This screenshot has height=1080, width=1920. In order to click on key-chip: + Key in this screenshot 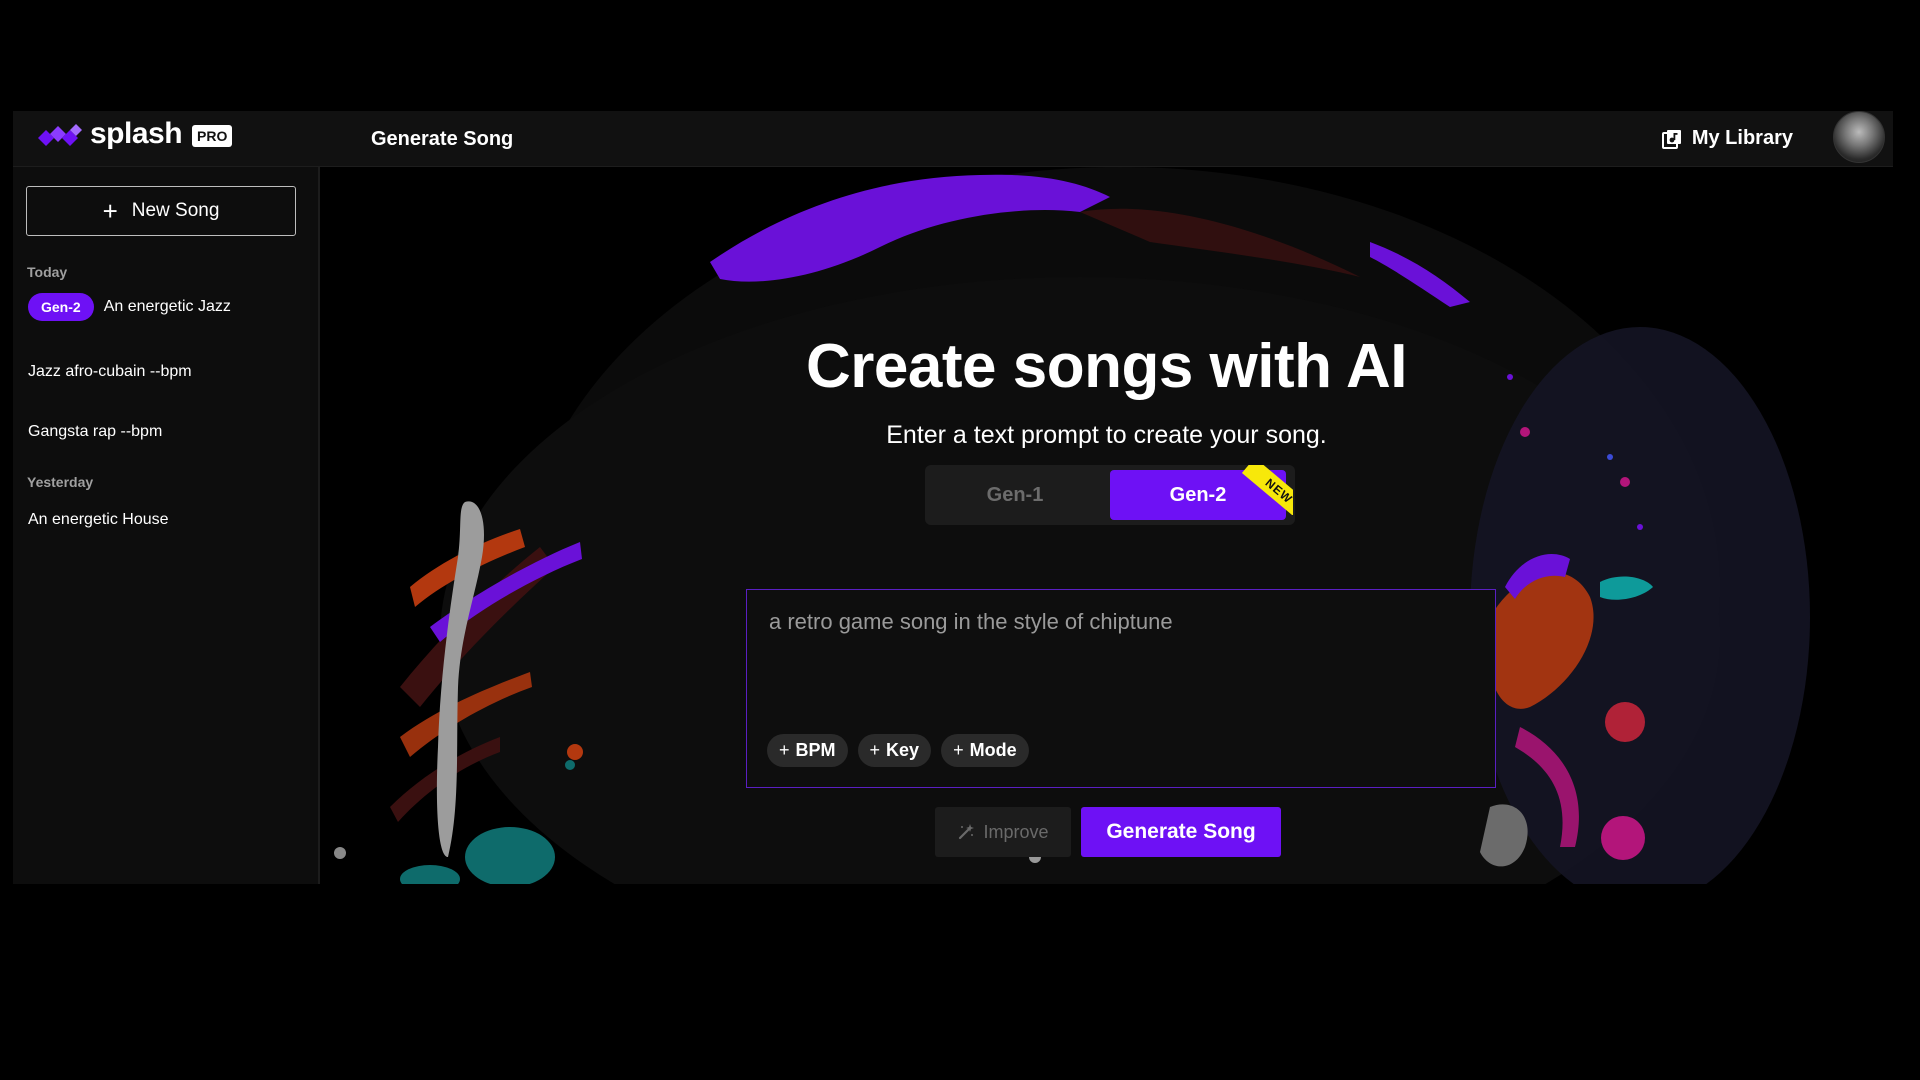, I will do `click(894, 750)`.